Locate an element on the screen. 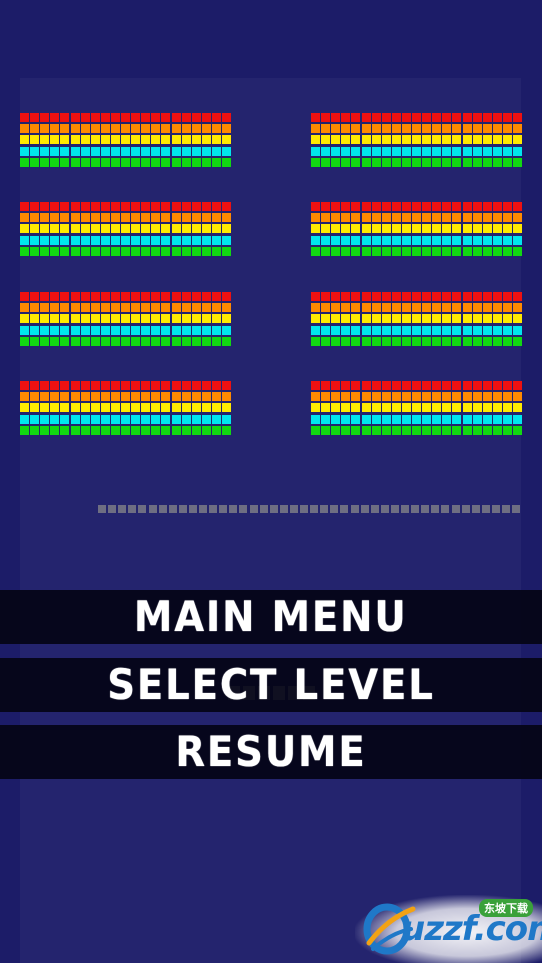 This screenshot has height=963, width=542. select-level-button: SELECT LEVEL is located at coordinates (271, 685).